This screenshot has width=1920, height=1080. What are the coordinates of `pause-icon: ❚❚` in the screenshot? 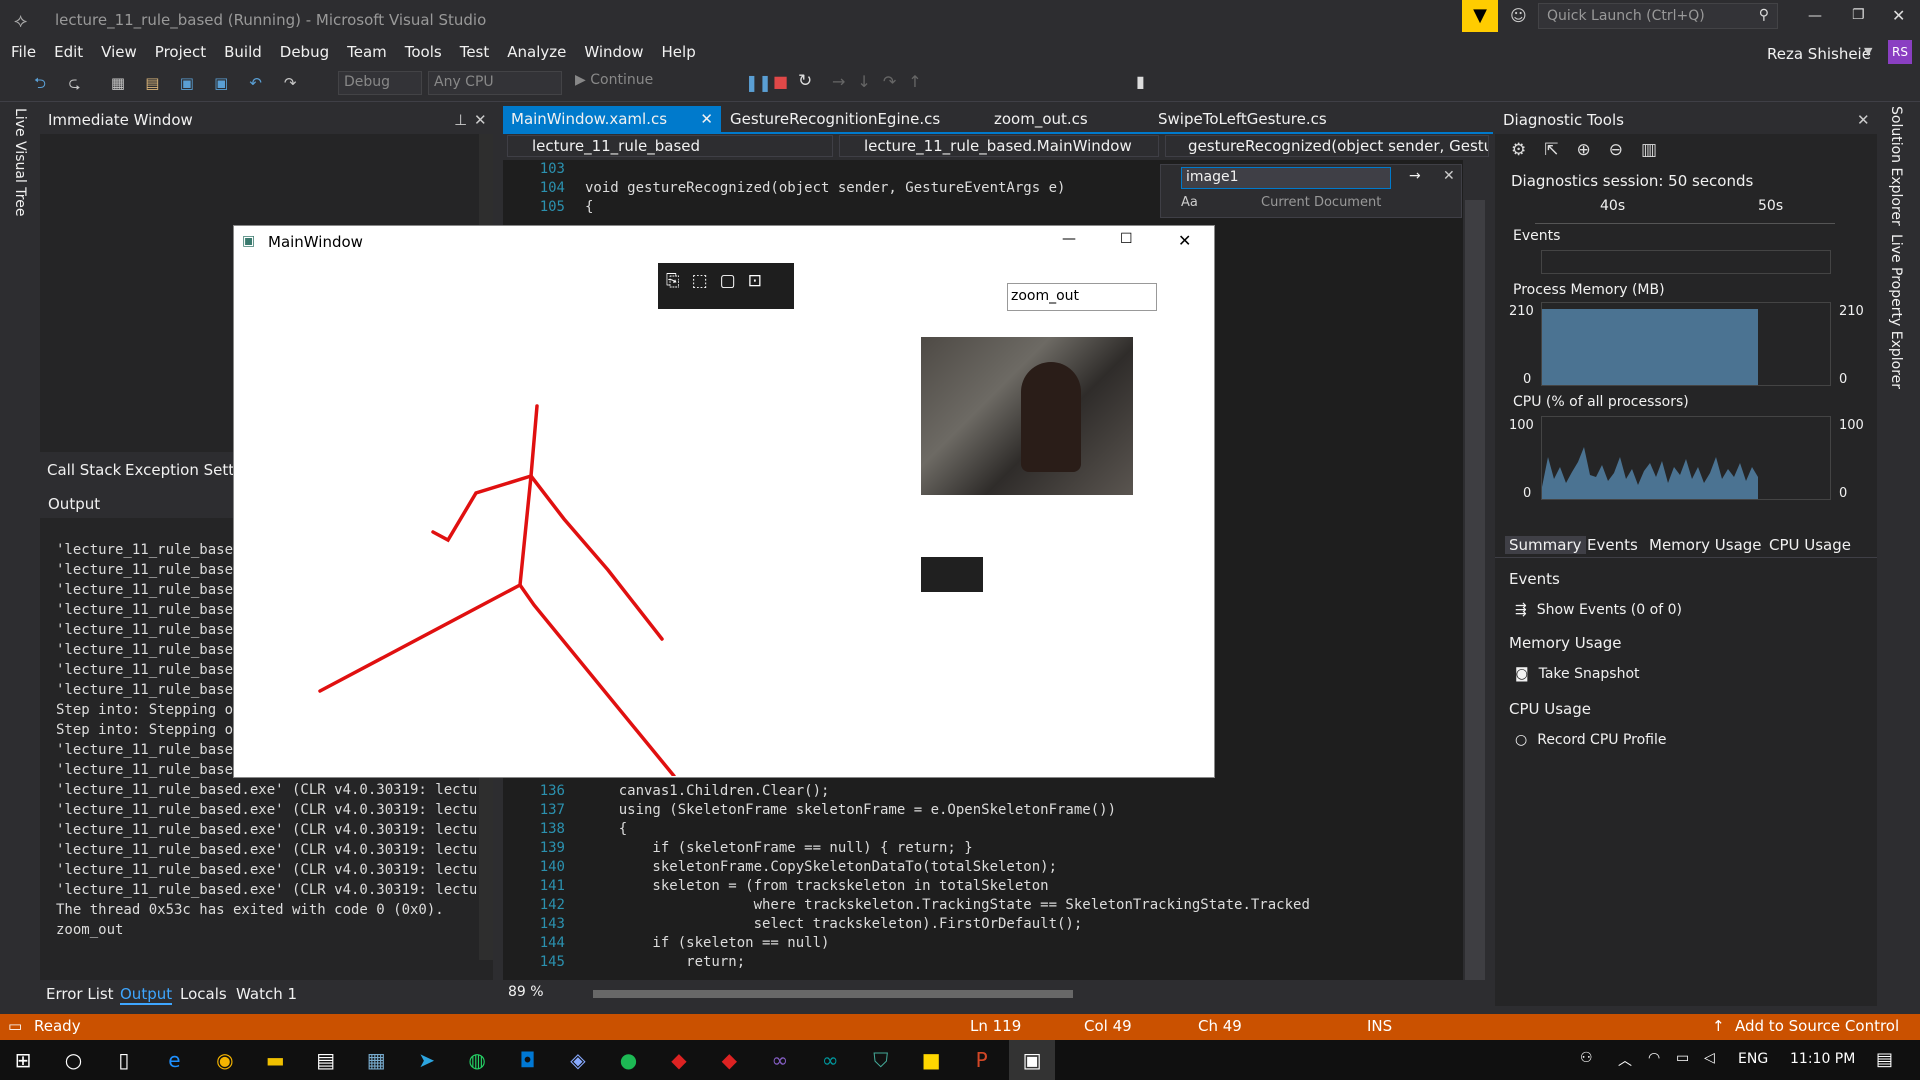 It's located at (758, 82).